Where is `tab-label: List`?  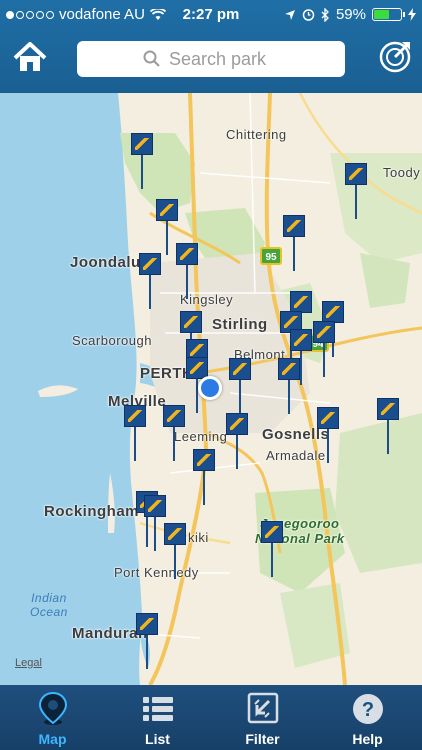
tab-label: List is located at coordinates (157, 739).